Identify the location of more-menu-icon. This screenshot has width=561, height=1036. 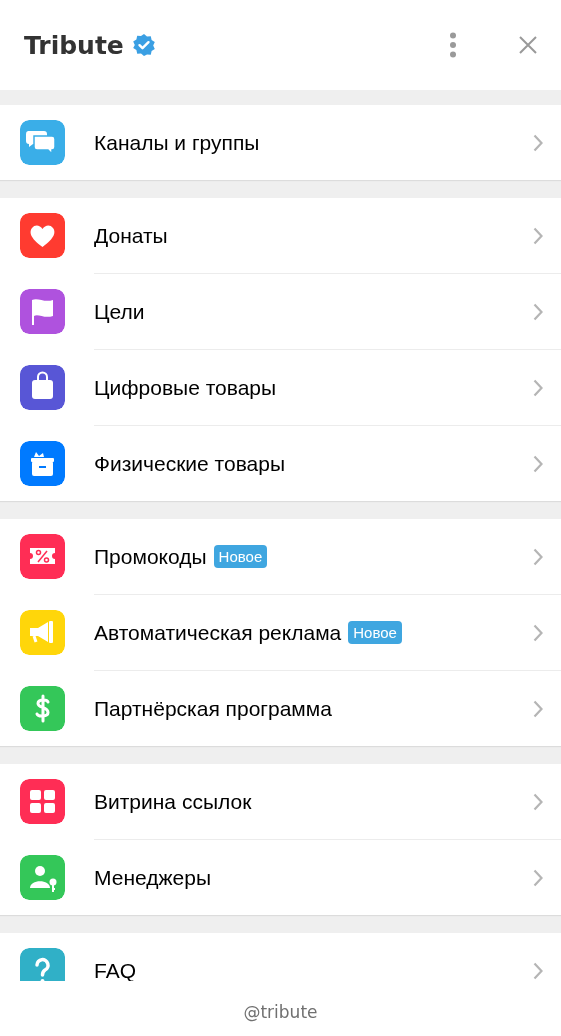
(453, 45).